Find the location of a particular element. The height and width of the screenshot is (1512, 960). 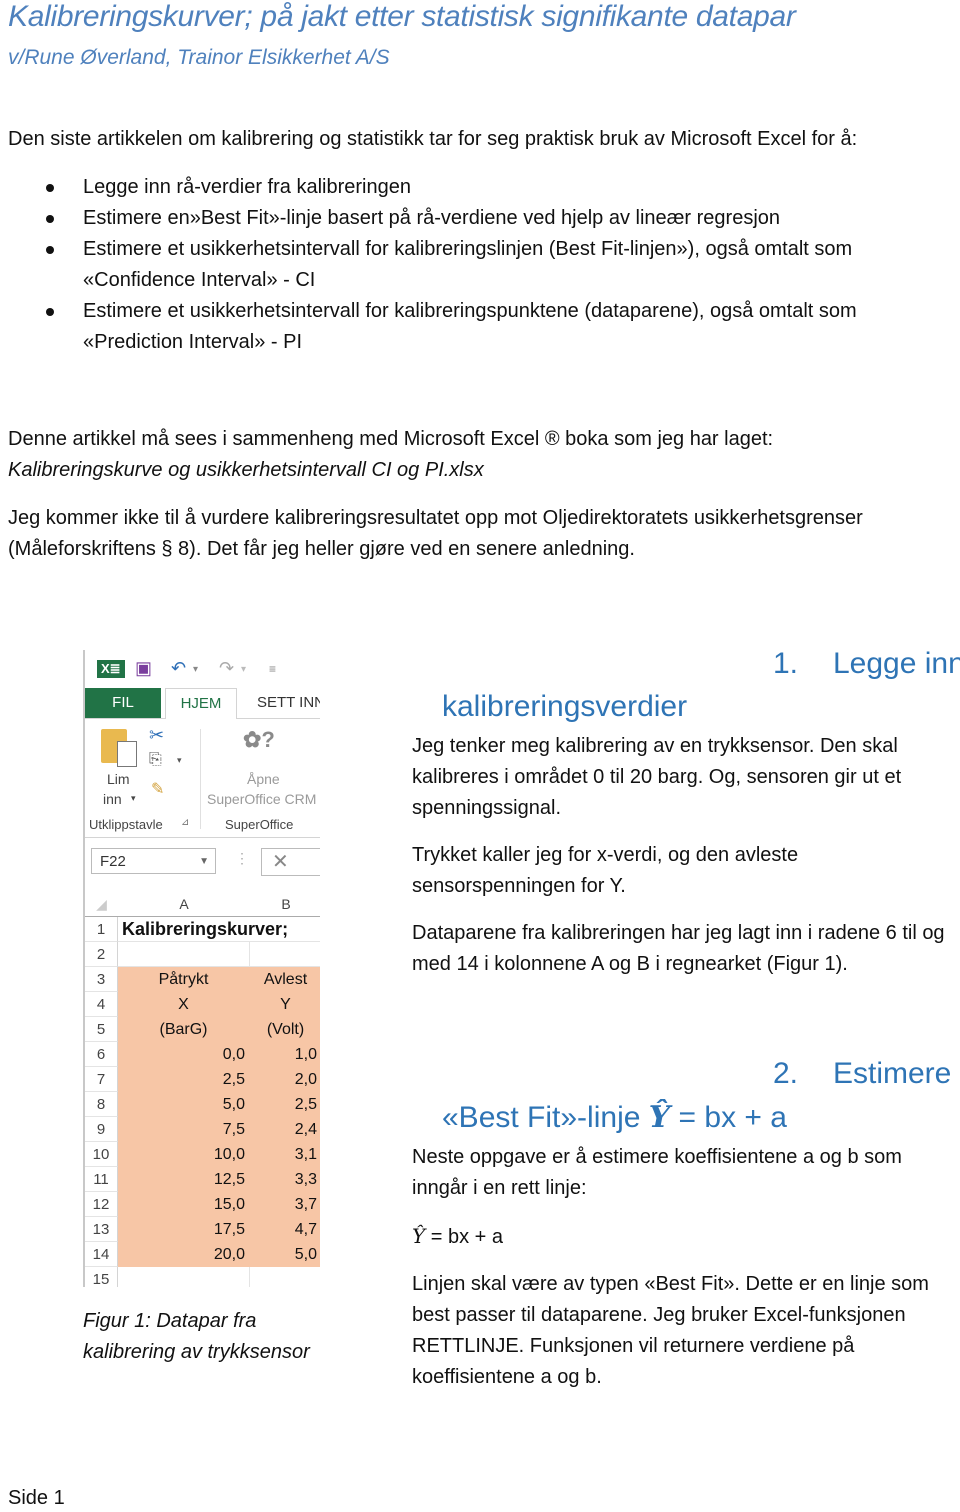

row-header: 7 is located at coordinates (101, 1079).